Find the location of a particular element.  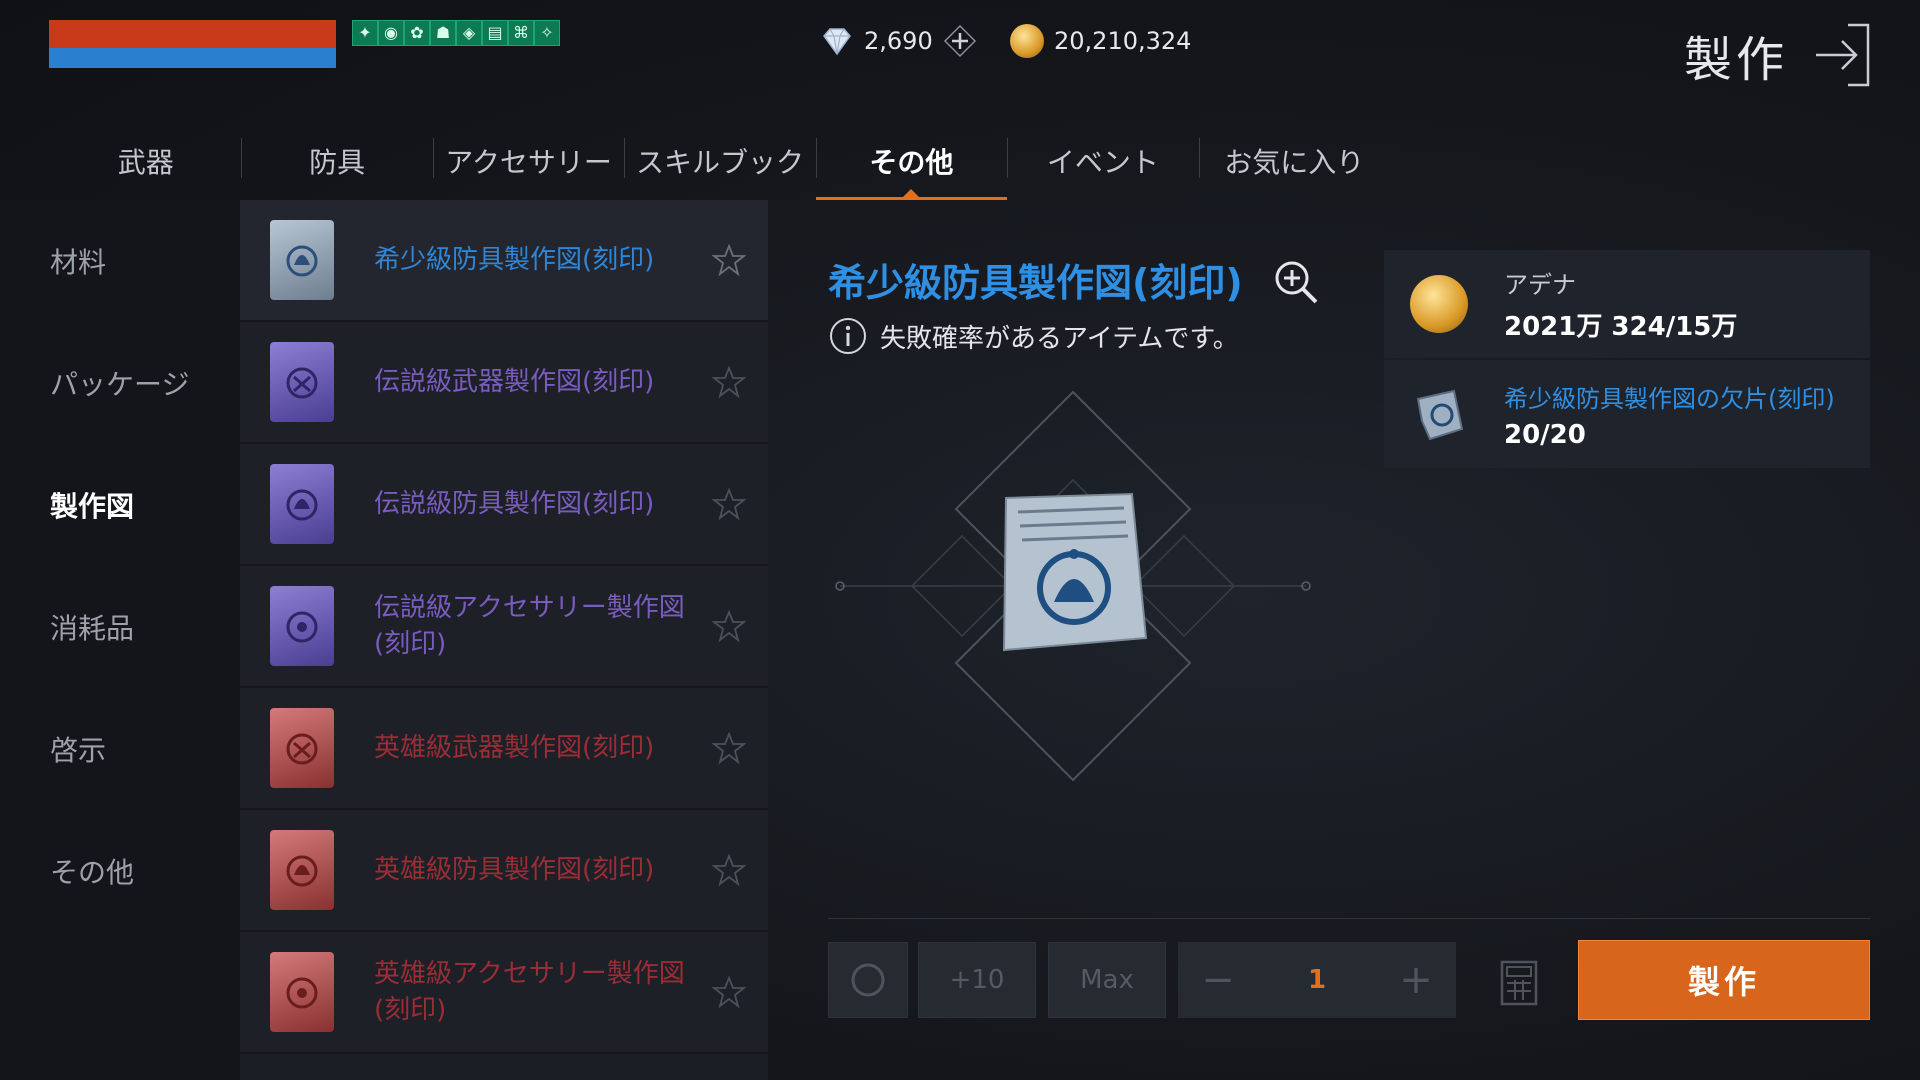

material-row: アデナ 2021万 324/15万 is located at coordinates (1627, 304).